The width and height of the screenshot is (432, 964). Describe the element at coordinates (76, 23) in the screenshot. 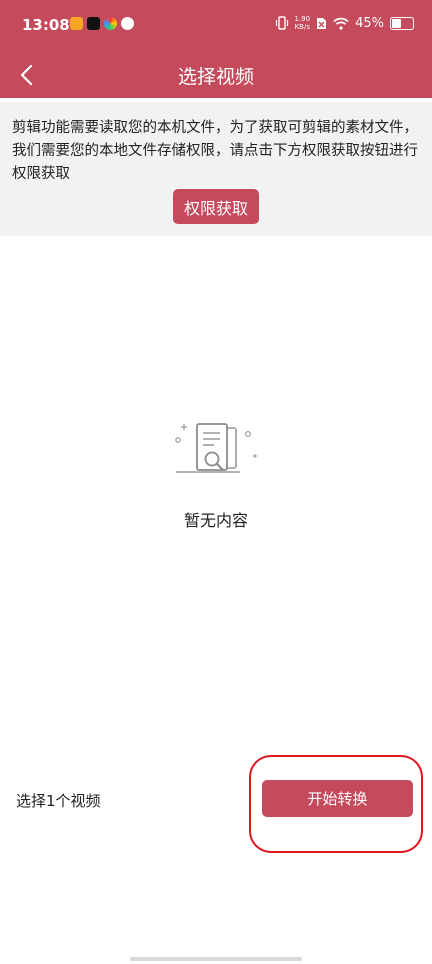

I see `app-notification-icon` at that location.